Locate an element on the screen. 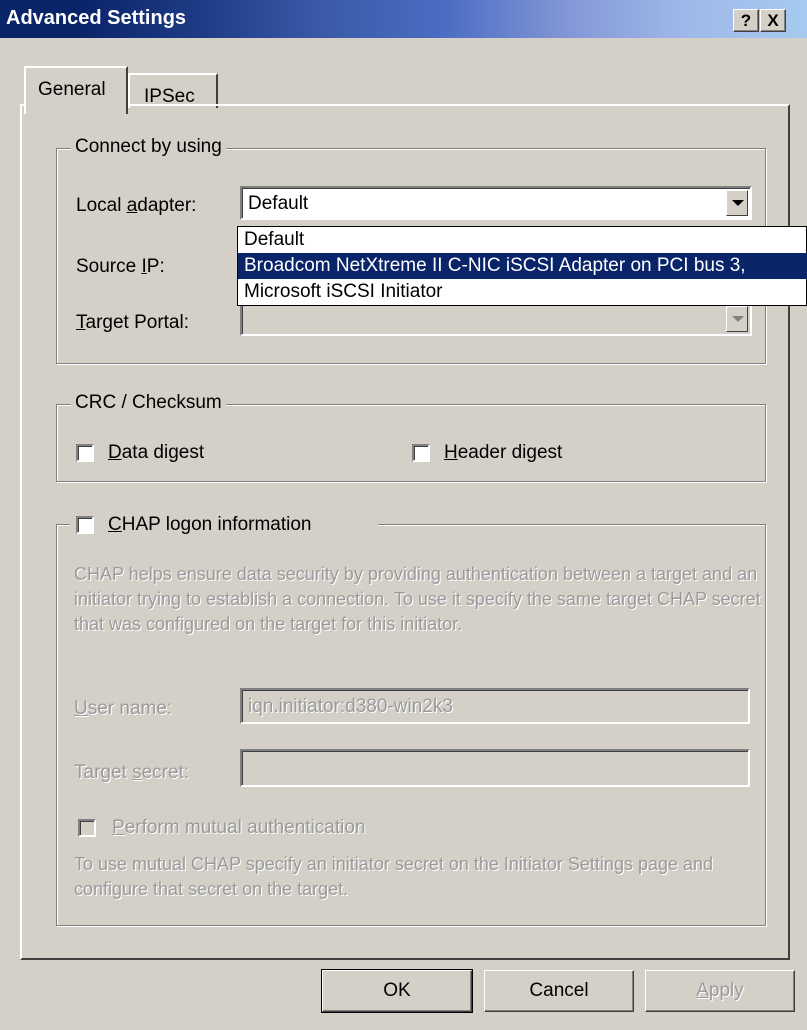 This screenshot has height=1030, width=807. local-adapter-dropdown-button is located at coordinates (737, 203).